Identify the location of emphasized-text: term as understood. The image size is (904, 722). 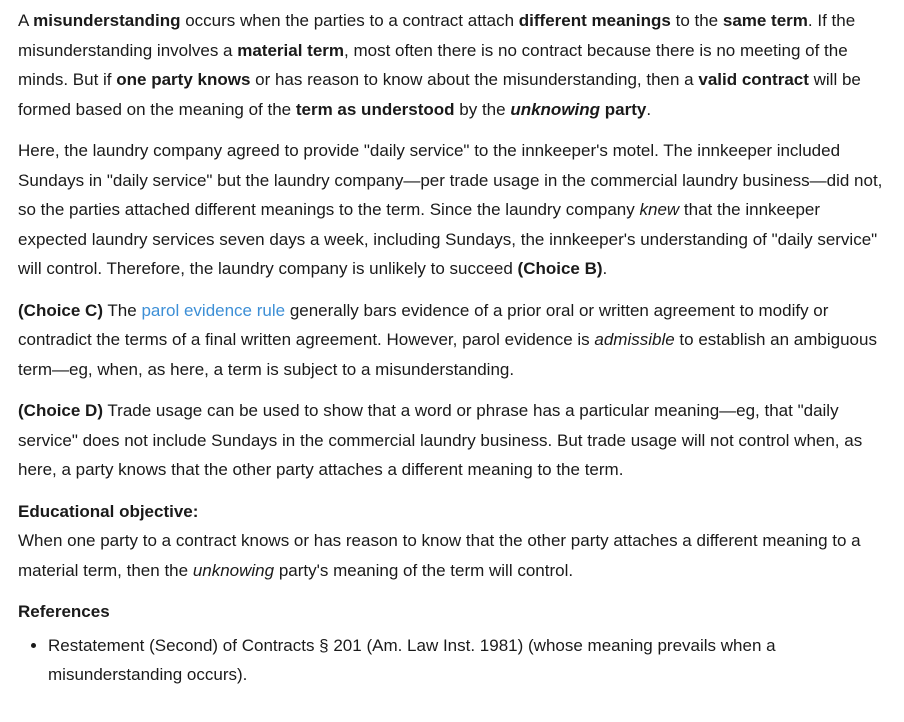
(375, 109).